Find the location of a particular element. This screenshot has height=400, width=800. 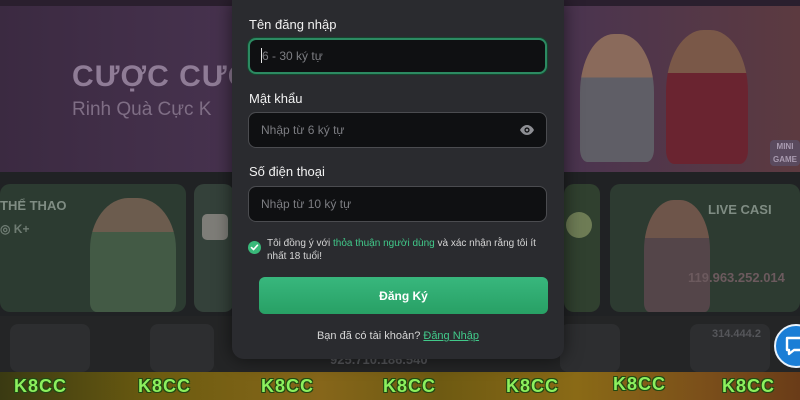

login-prompt-text: Bạn đã có tài khoản? is located at coordinates (370, 336).